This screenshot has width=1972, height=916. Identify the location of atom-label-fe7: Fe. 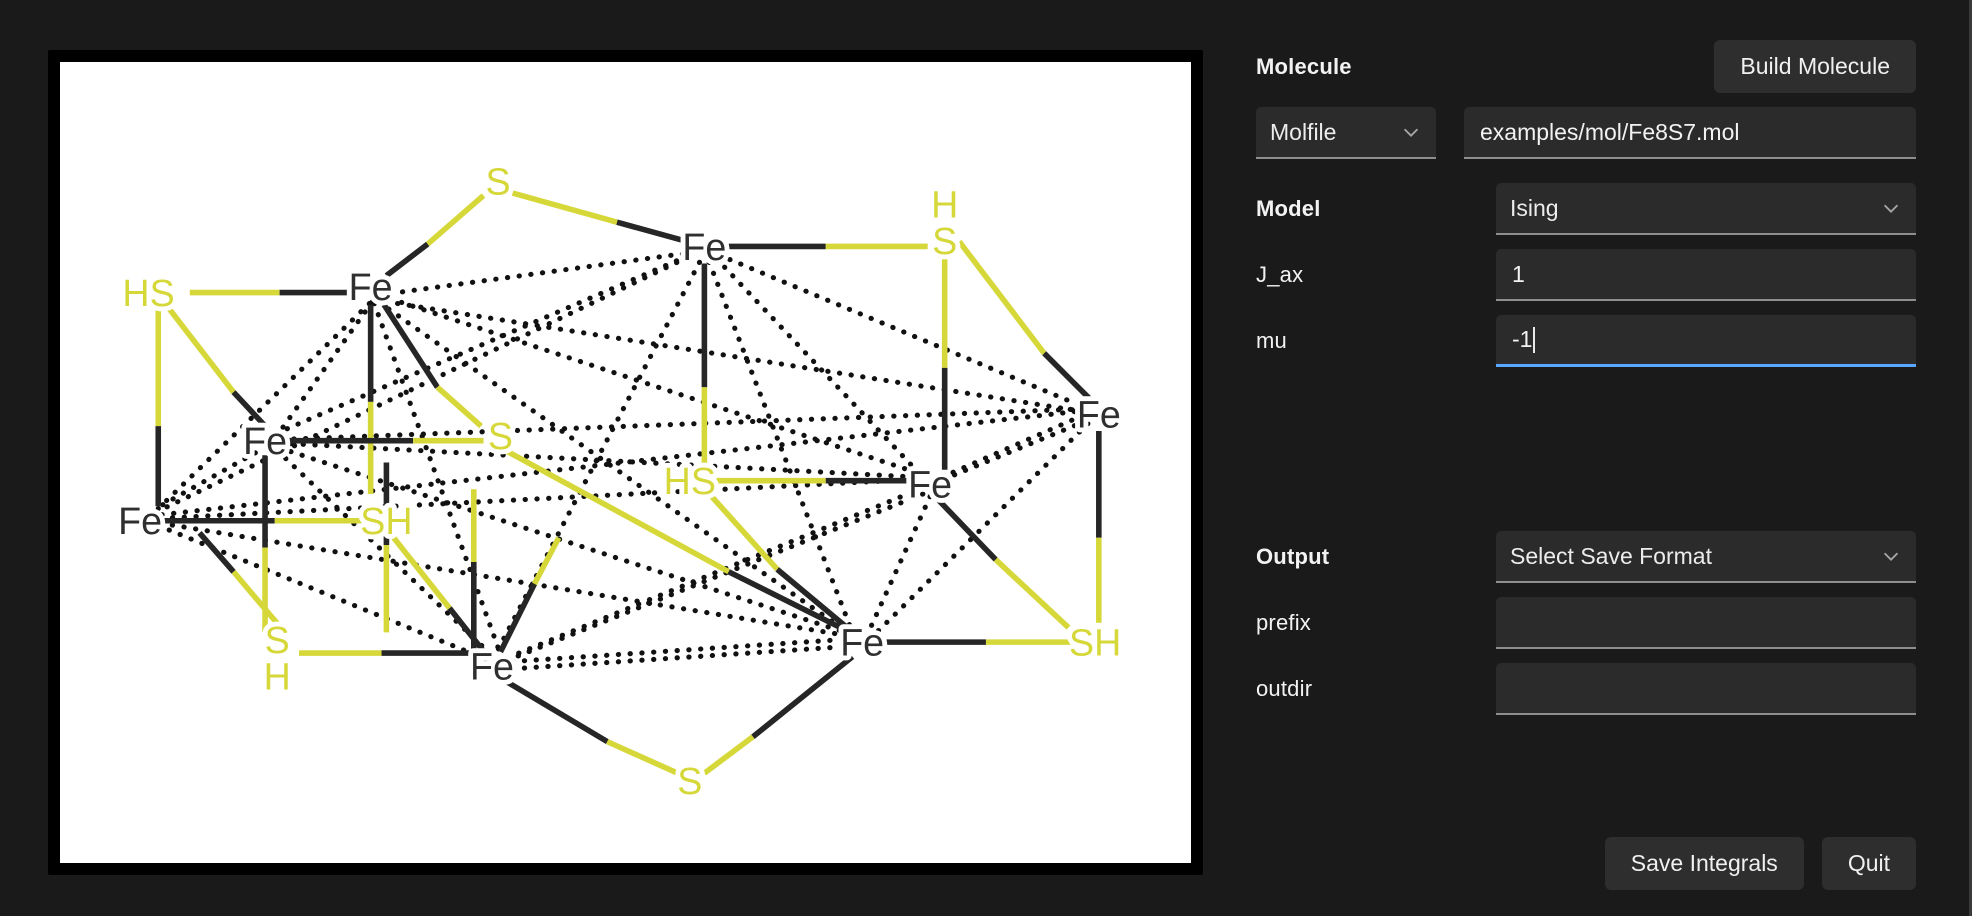
(492, 667).